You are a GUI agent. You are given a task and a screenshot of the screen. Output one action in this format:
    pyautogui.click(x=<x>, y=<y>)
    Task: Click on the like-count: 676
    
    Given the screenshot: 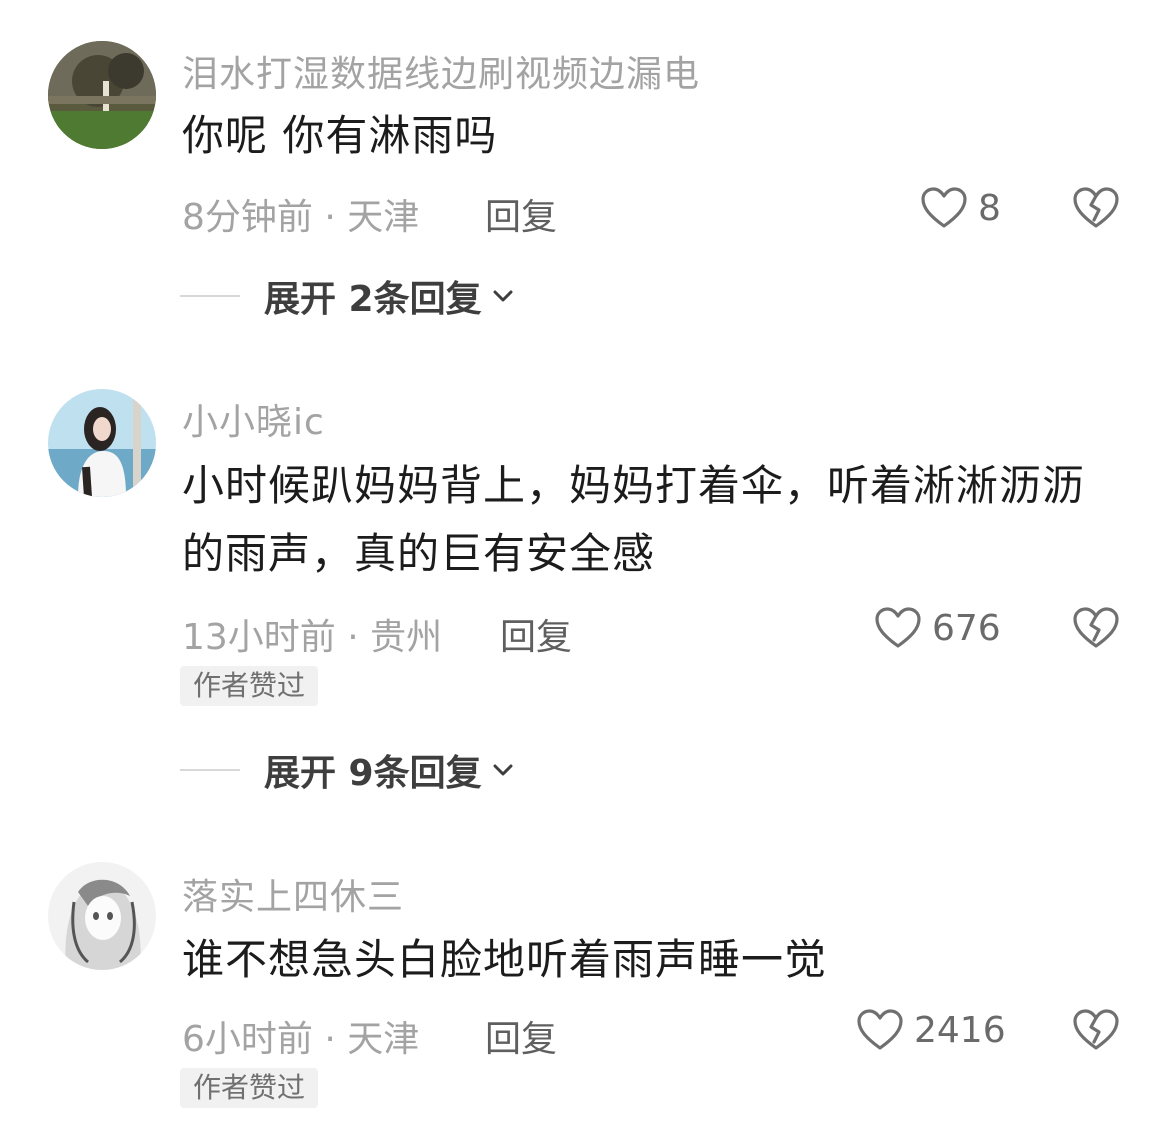 What is the action you would take?
    pyautogui.click(x=966, y=628)
    